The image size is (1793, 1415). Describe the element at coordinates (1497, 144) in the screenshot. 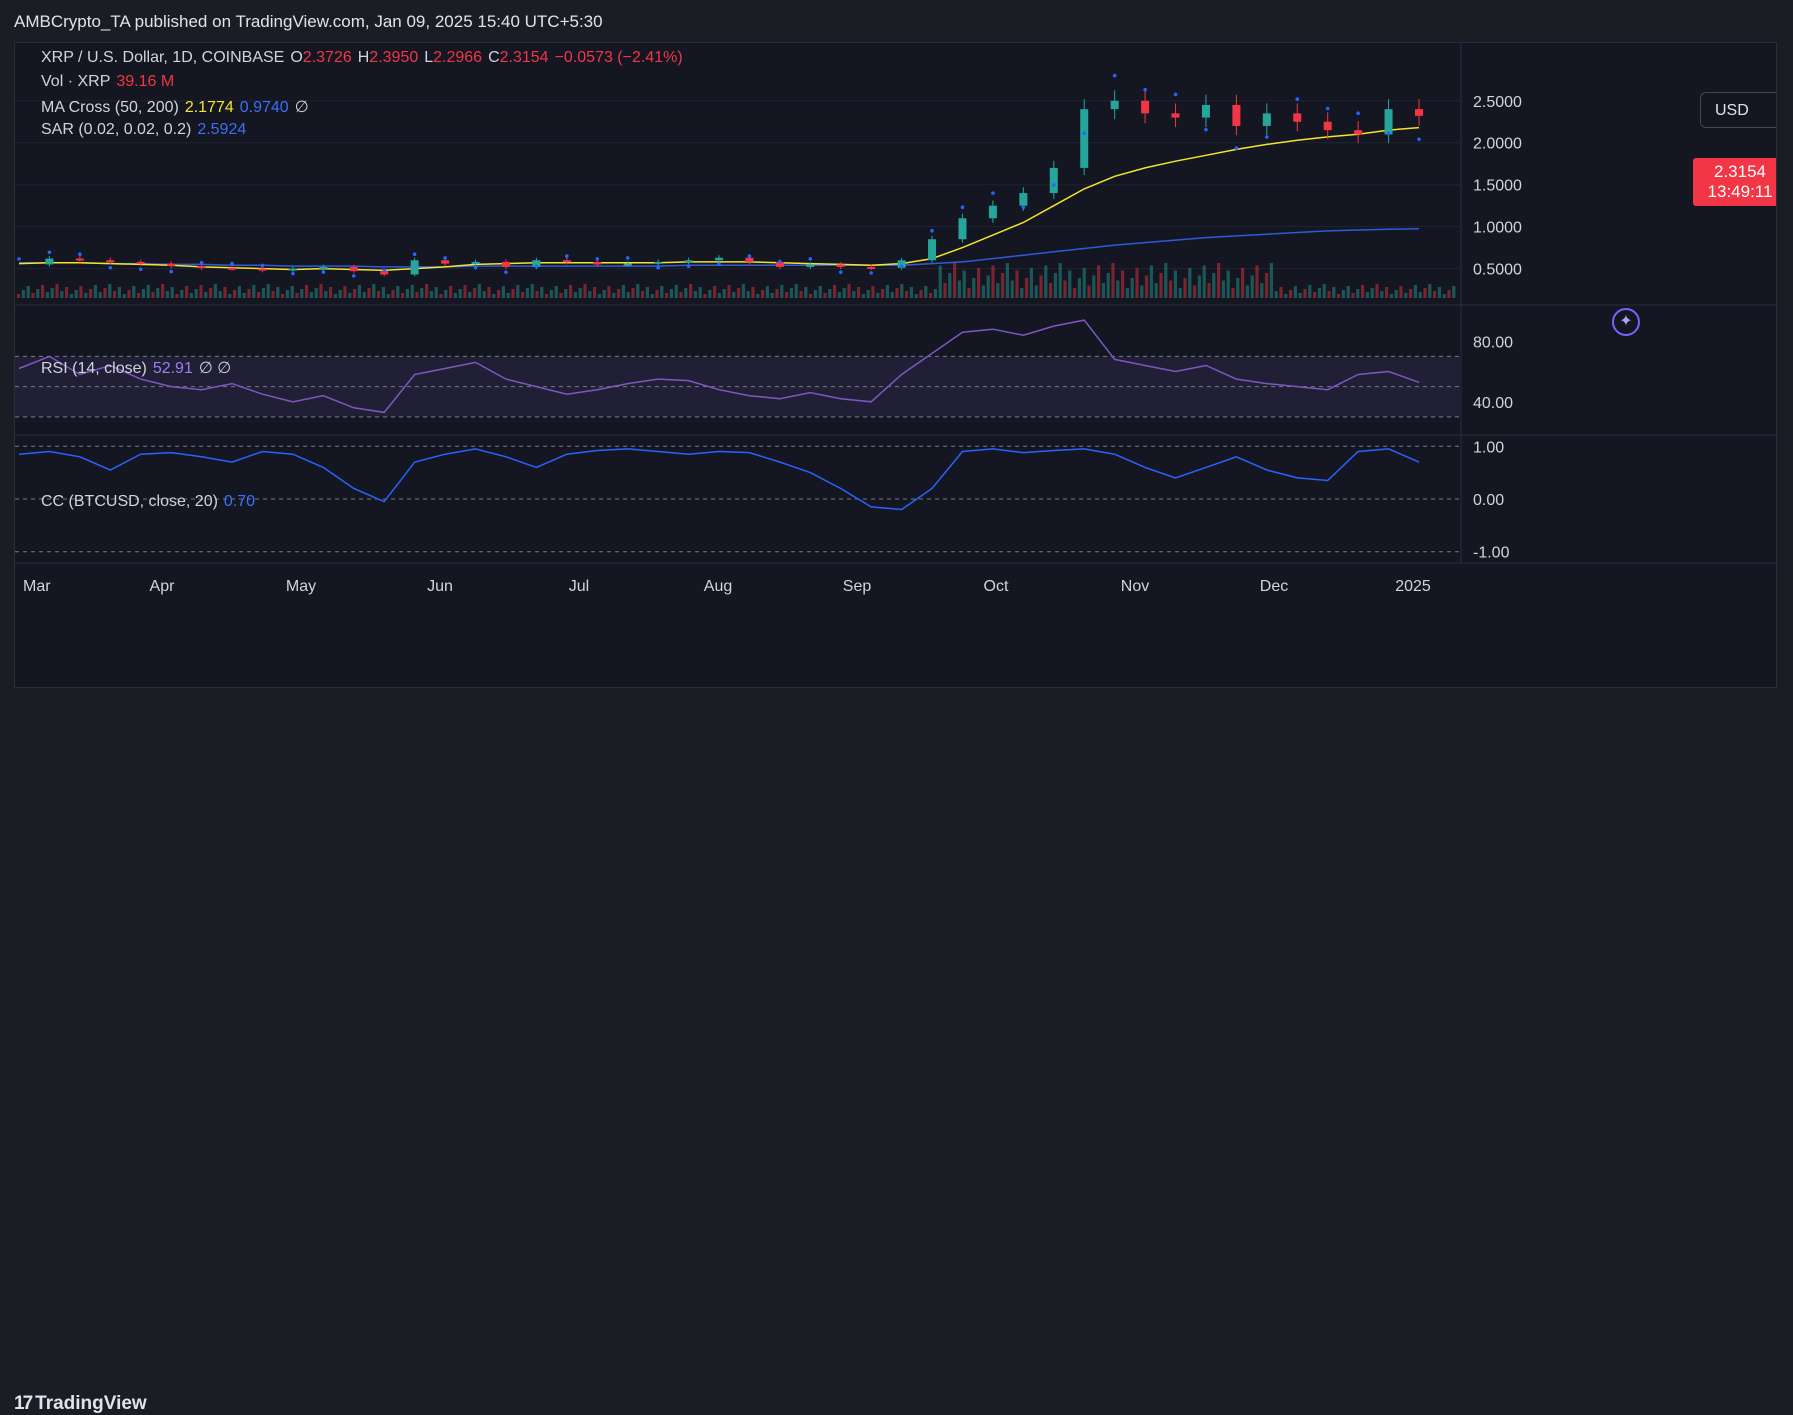

I see `price-tick-label: 2.0000` at that location.